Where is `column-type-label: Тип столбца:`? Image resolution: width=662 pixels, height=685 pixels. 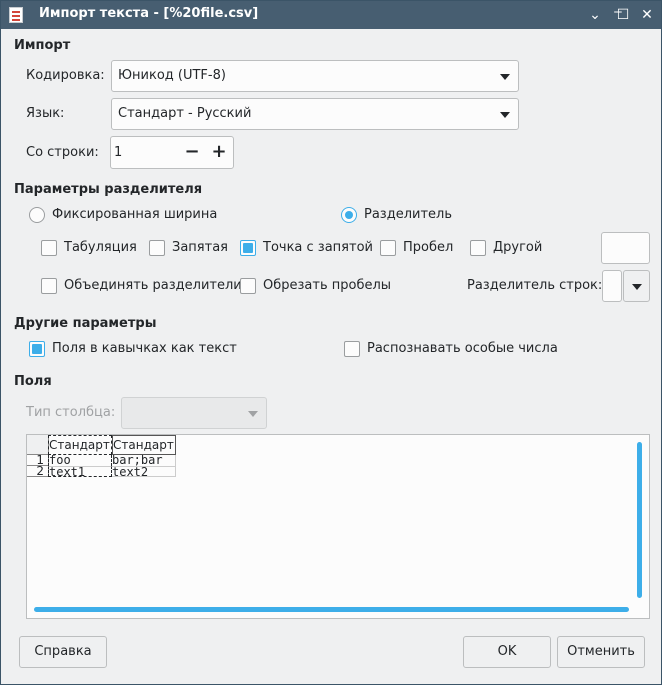
column-type-label: Тип столбца: is located at coordinates (71, 412).